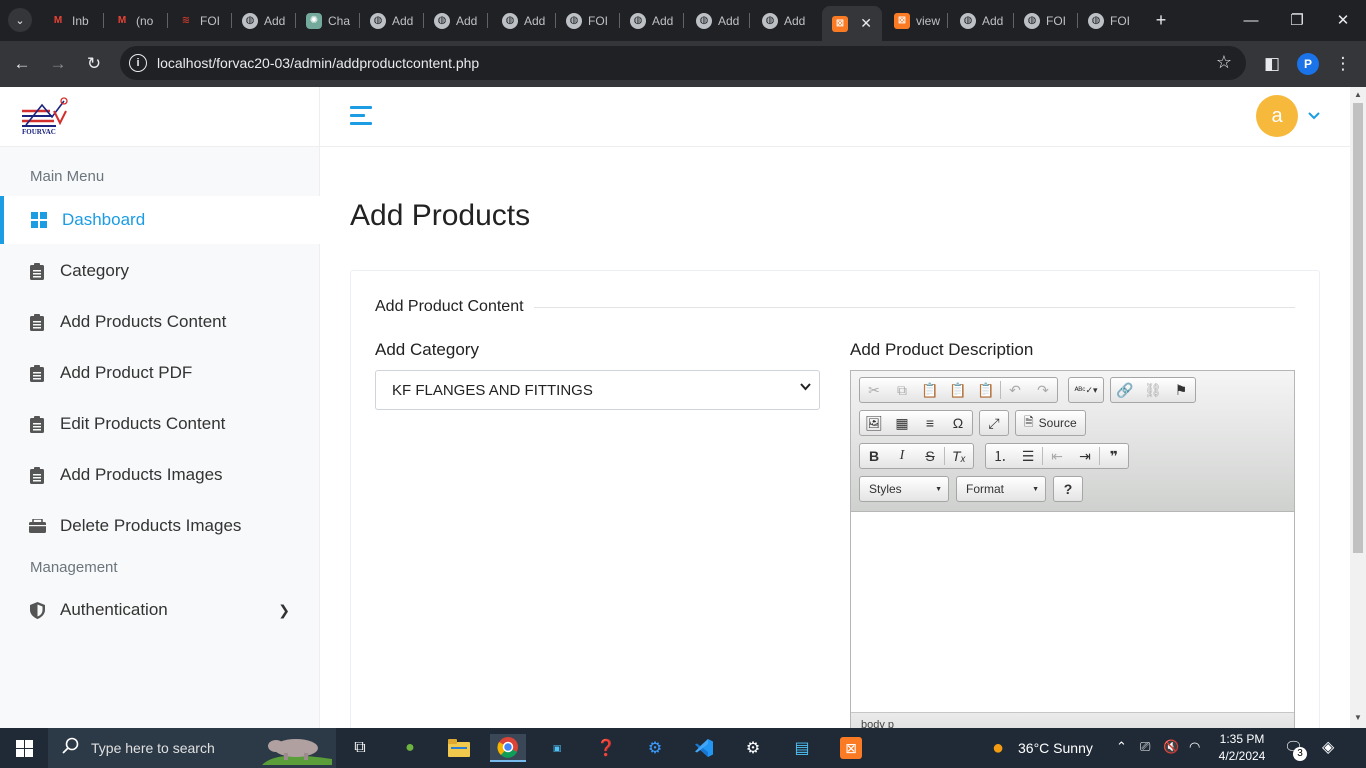  Describe the element at coordinates (22, 64) in the screenshot. I see `back-arrow-icon: ←` at that location.